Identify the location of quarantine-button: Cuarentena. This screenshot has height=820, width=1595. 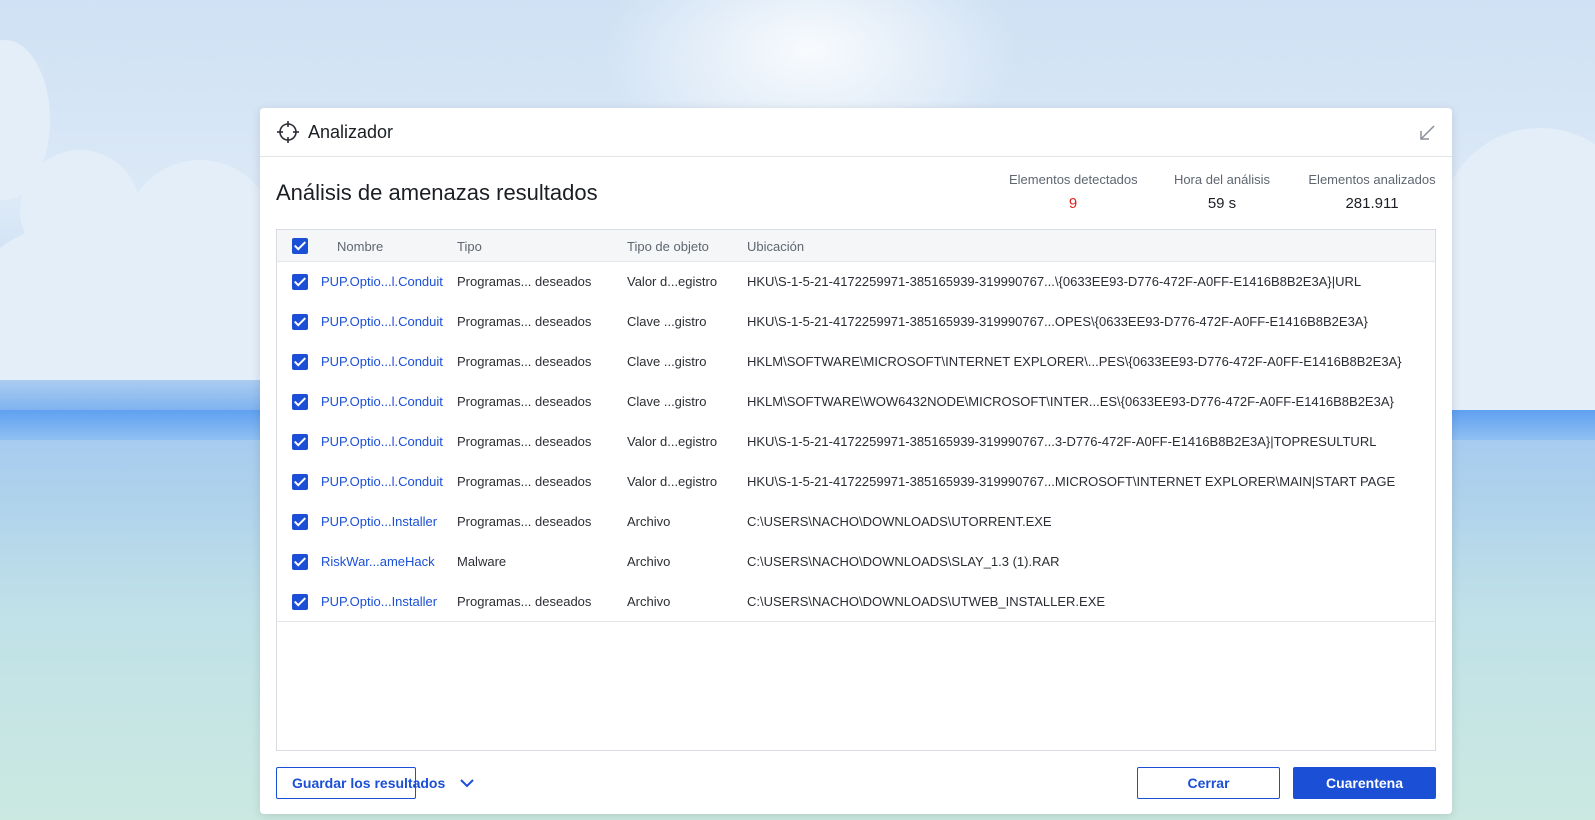
(1364, 783).